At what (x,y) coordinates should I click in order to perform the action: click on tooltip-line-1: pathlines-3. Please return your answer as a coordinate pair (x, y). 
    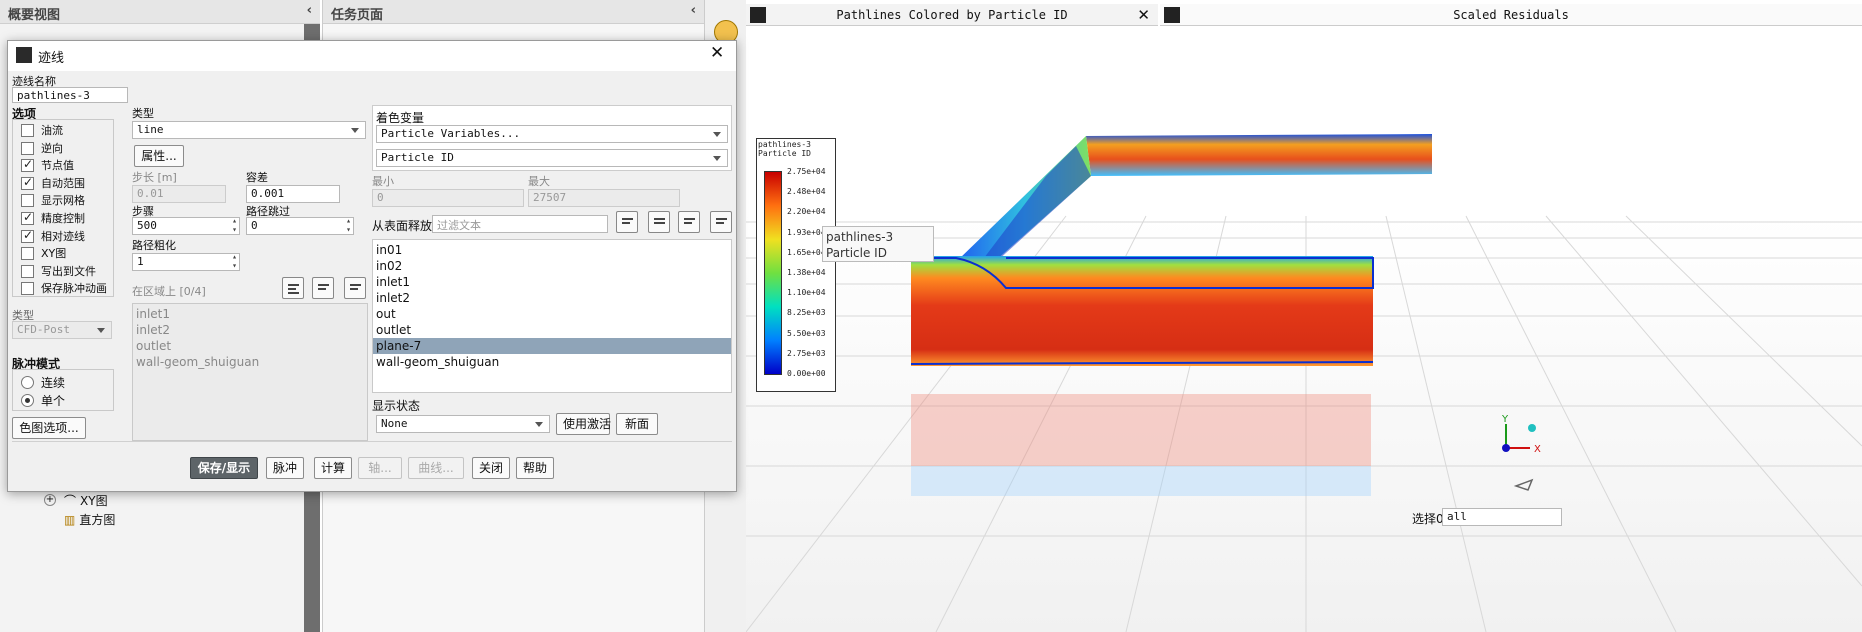
    Looking at the image, I should click on (860, 237).